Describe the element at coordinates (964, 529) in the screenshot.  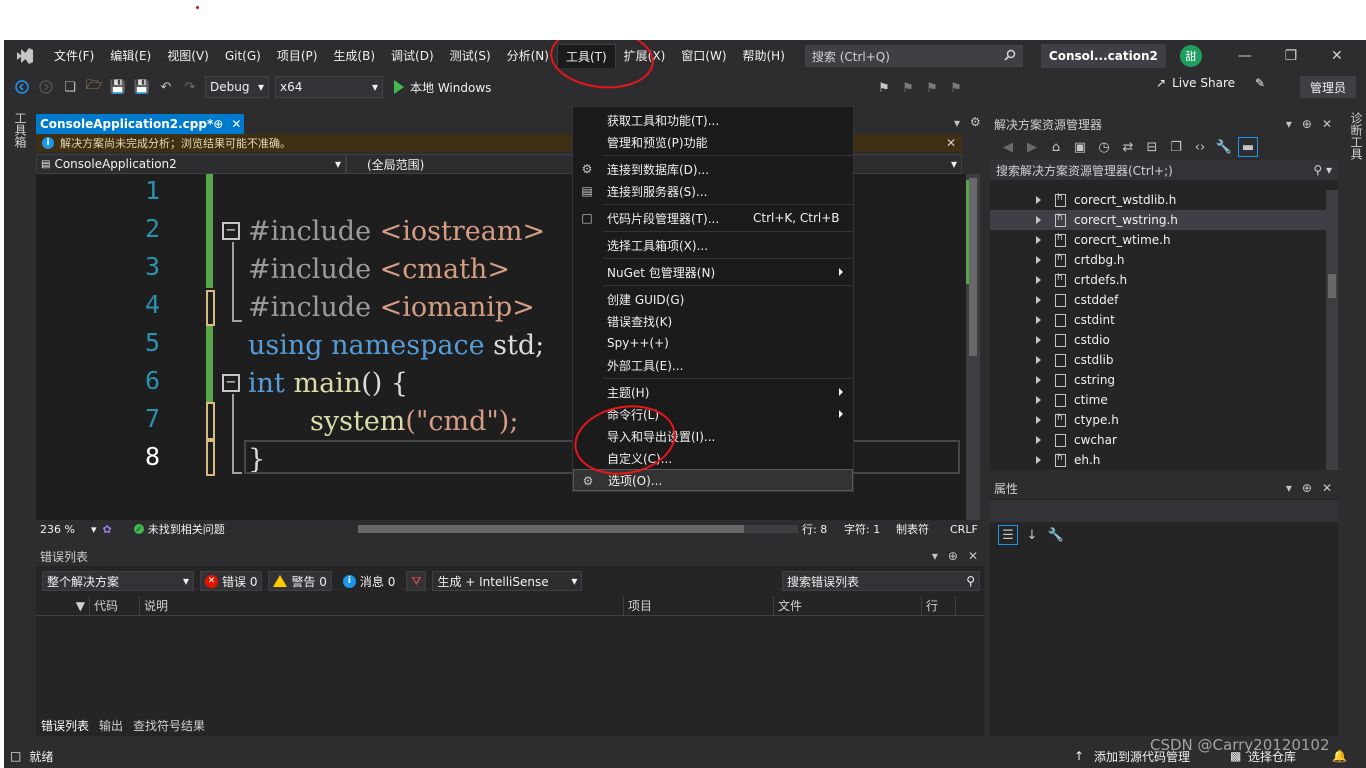
I see `line-ending: CRLF` at that location.